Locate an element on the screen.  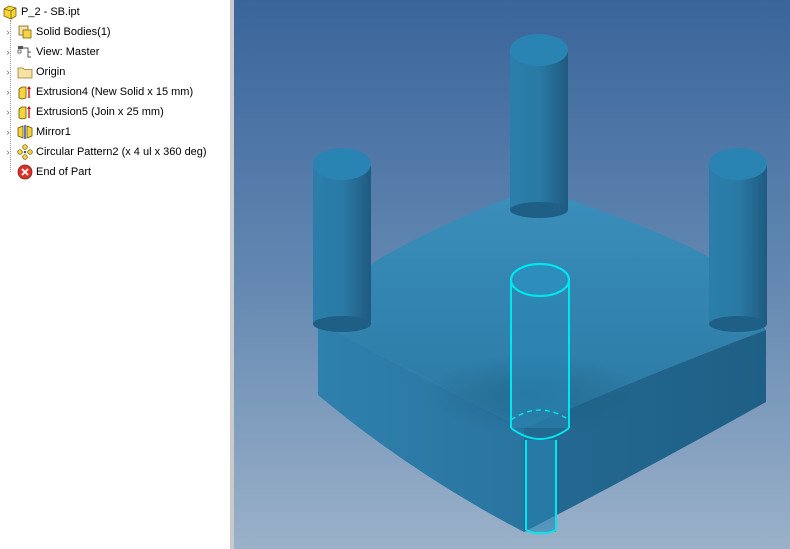
browser-root-part: P_2 - SB.ipt is located at coordinates (41, 12).